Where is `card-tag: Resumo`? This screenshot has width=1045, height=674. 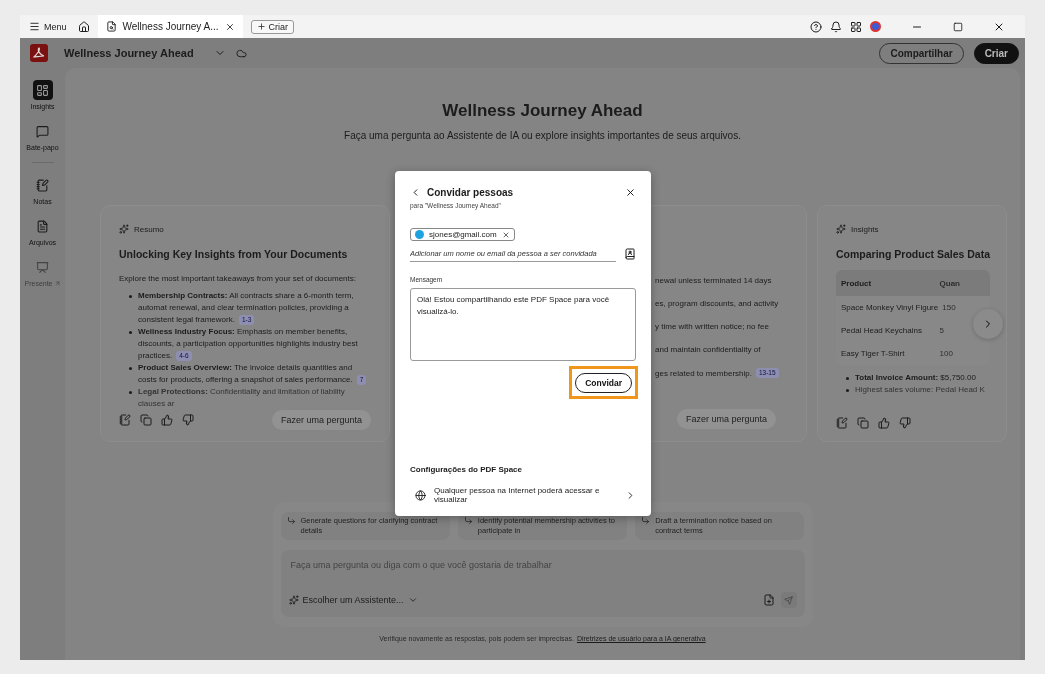
card-tag: Resumo is located at coordinates (149, 229).